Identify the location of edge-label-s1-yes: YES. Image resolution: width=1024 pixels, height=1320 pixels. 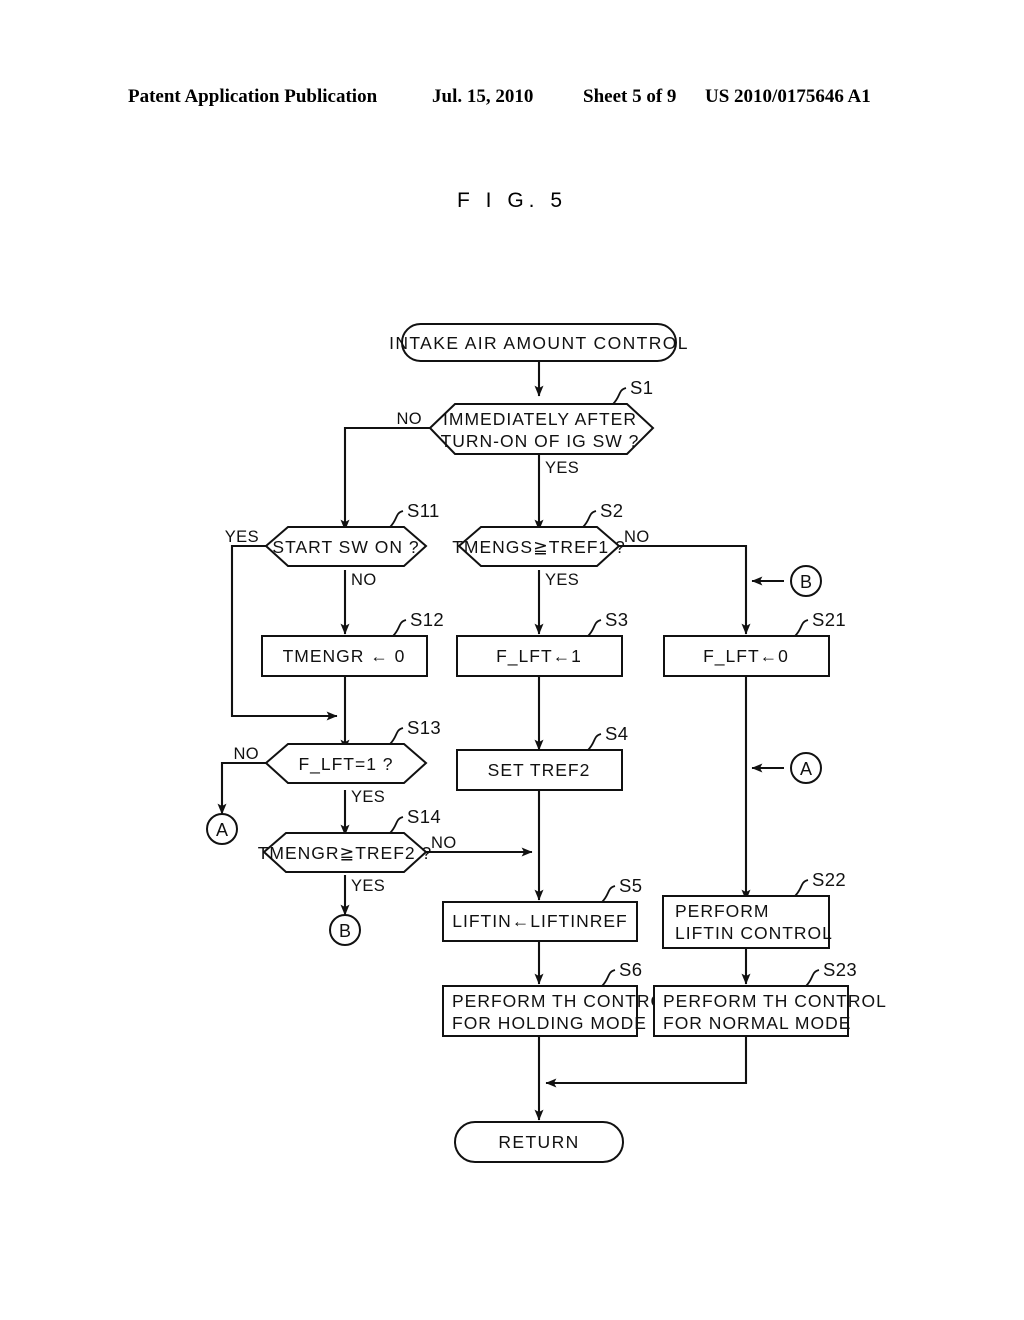
(562, 468).